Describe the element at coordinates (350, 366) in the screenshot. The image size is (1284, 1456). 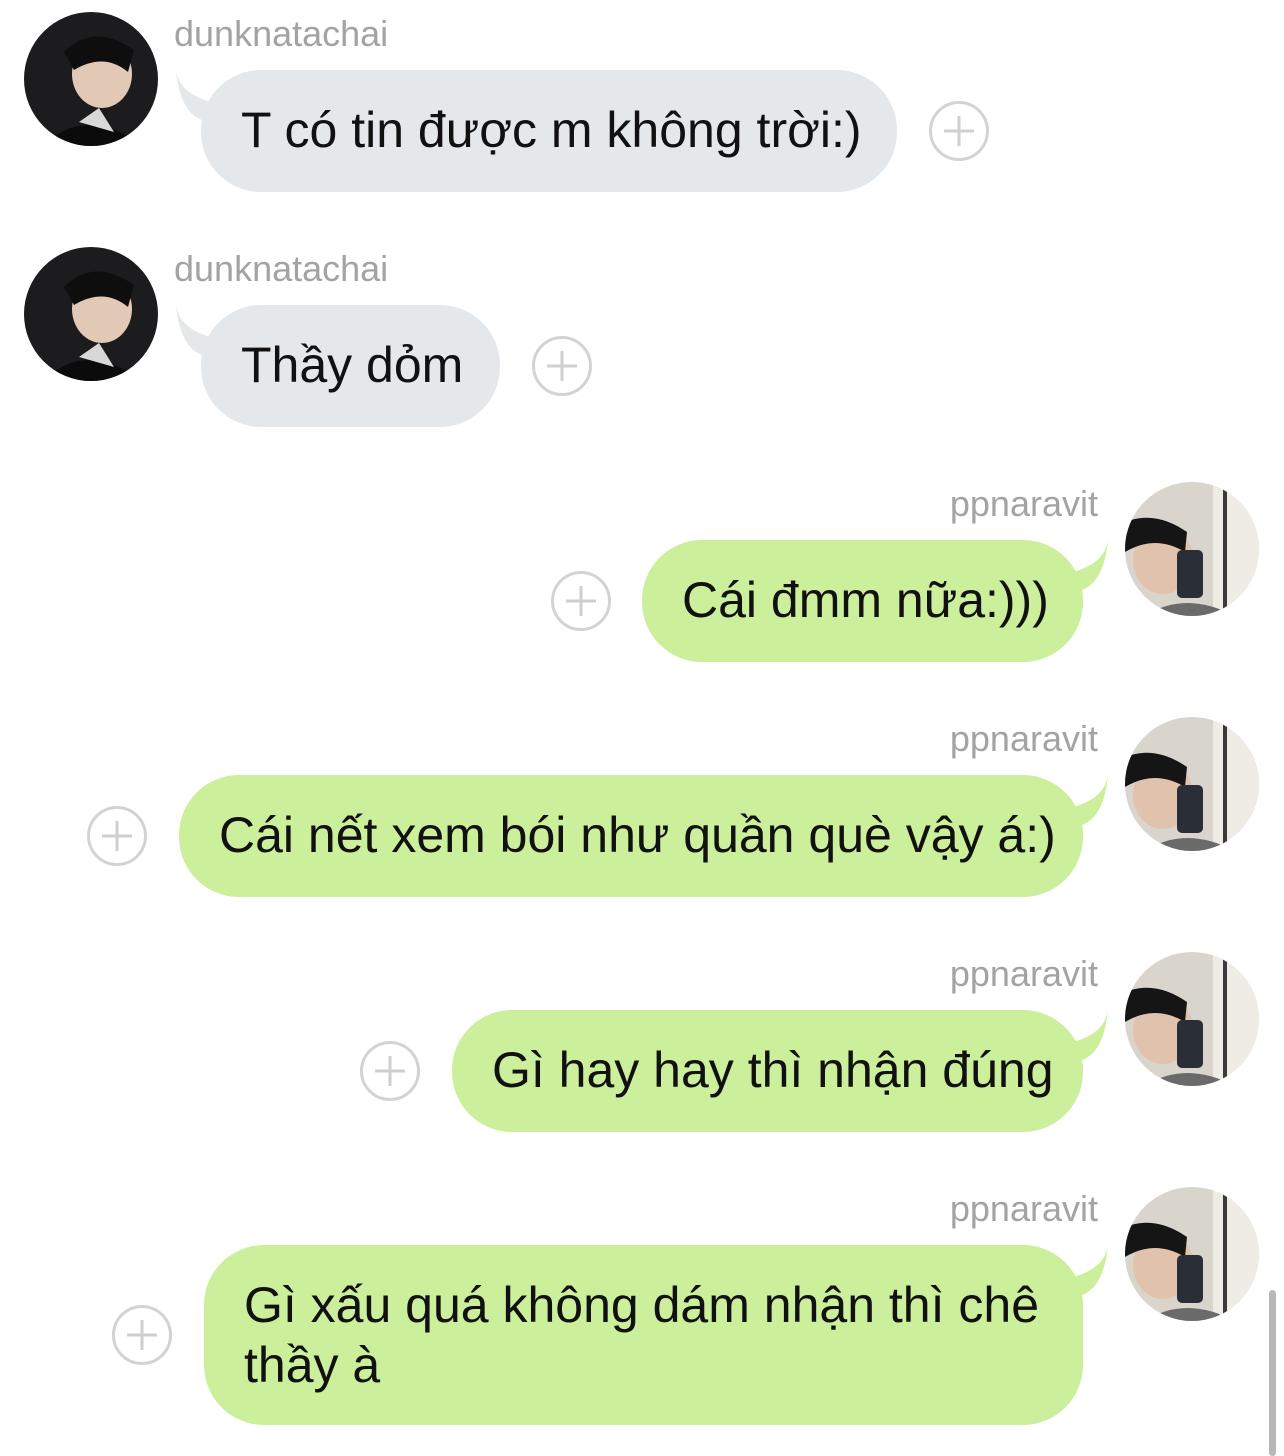
I see `message-bubble-incoming: Thầy dỏm` at that location.